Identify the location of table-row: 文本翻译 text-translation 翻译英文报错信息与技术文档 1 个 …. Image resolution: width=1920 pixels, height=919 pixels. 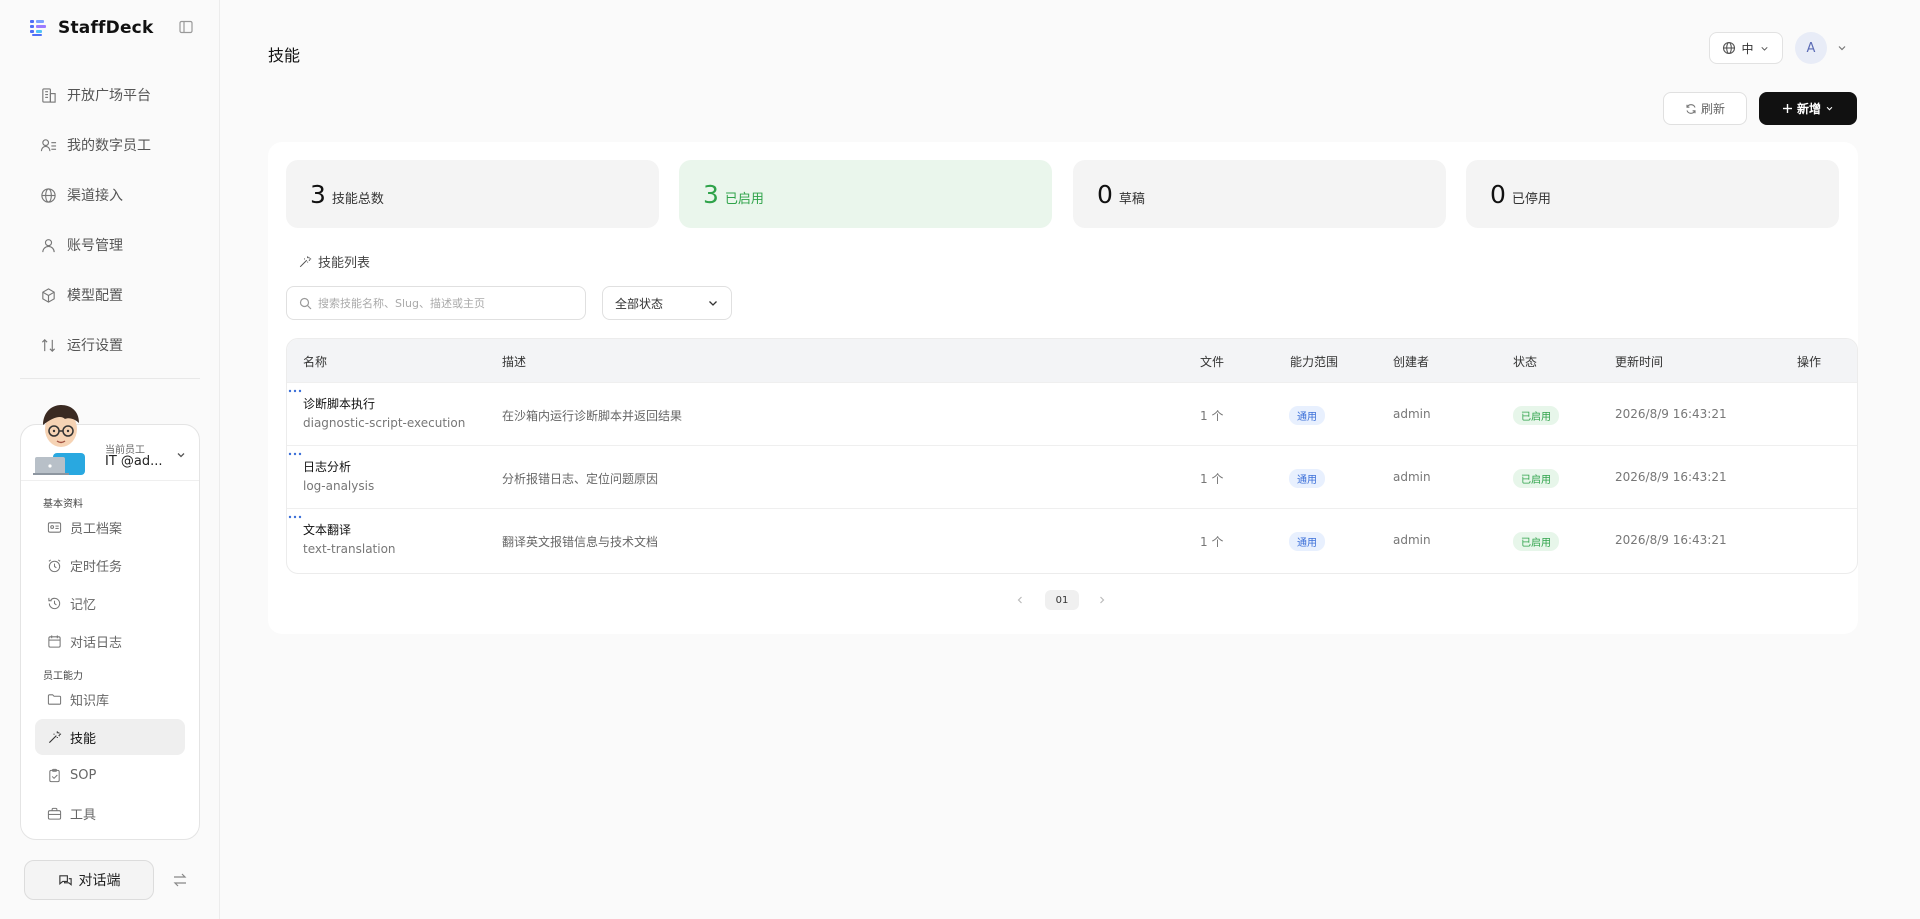
(1072, 539).